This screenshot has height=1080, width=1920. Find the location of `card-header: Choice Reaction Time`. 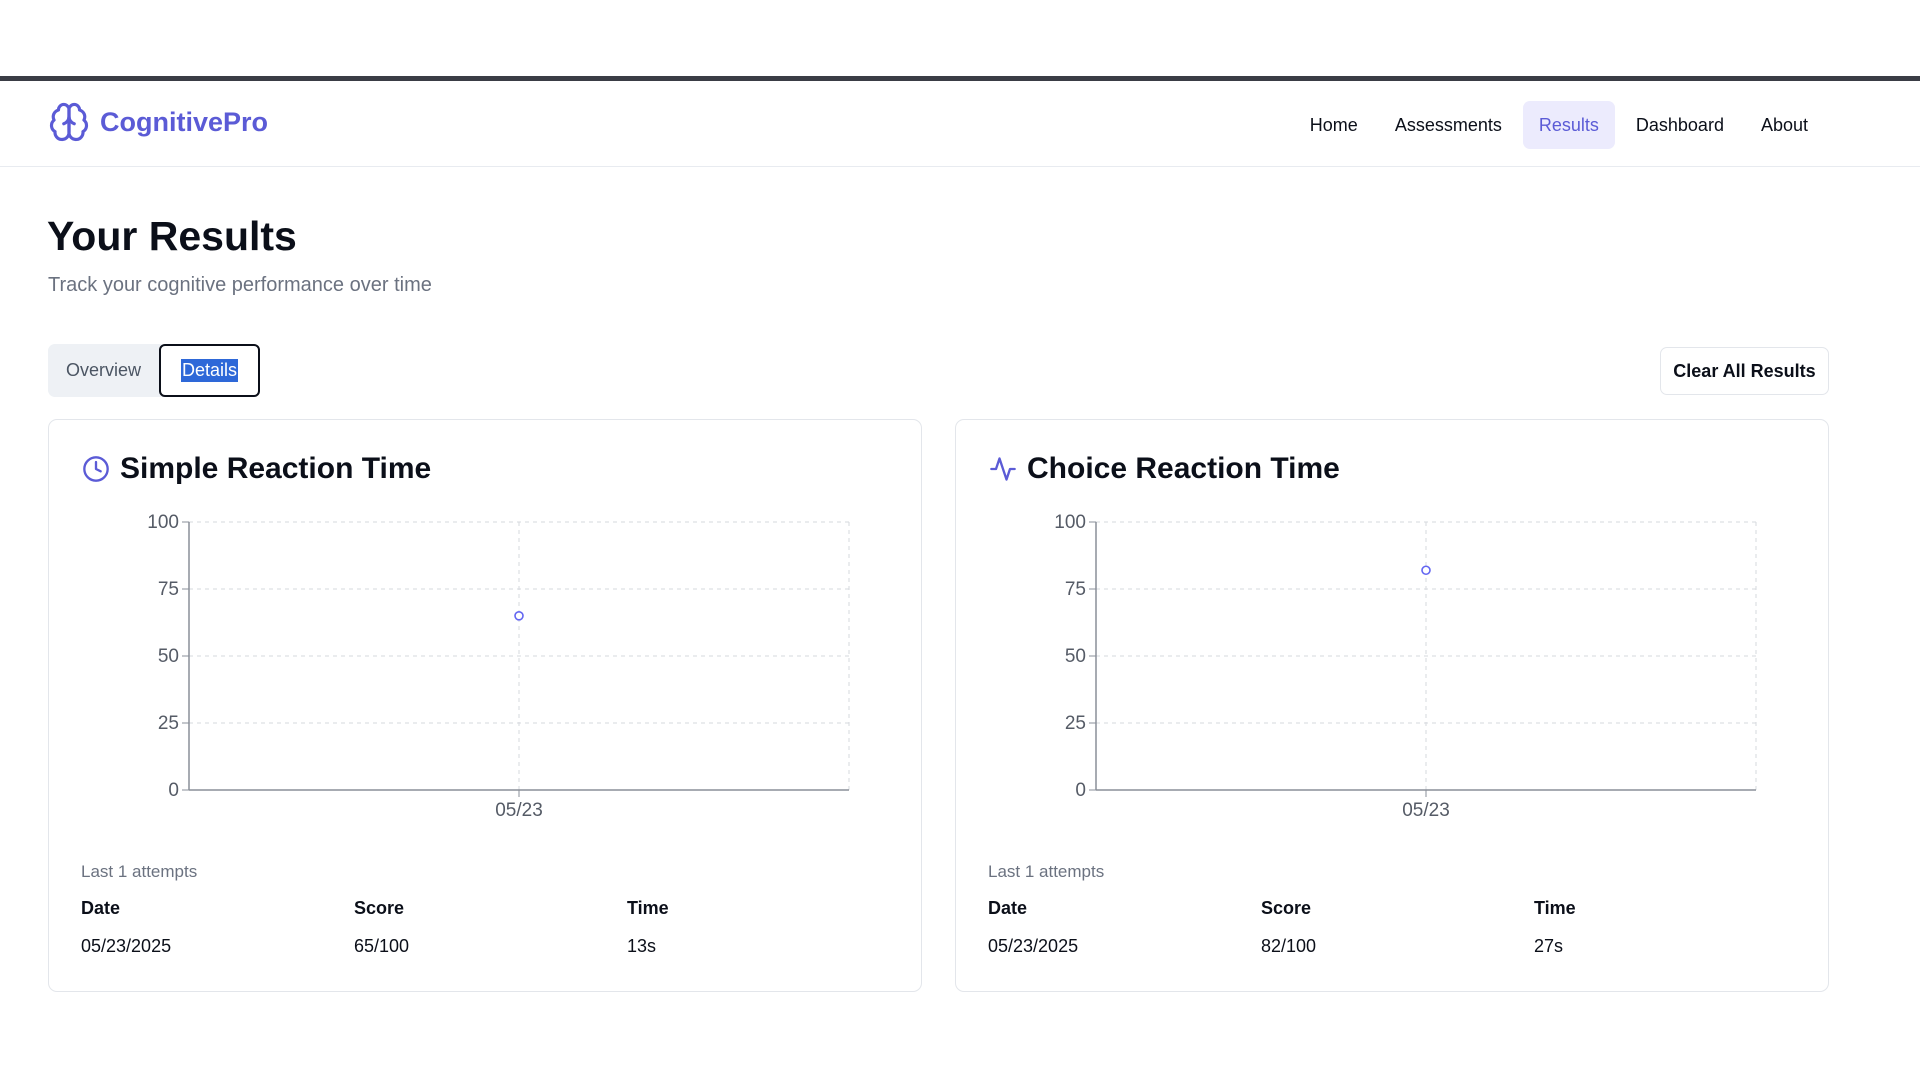

card-header: Choice Reaction Time is located at coordinates (1164, 469).